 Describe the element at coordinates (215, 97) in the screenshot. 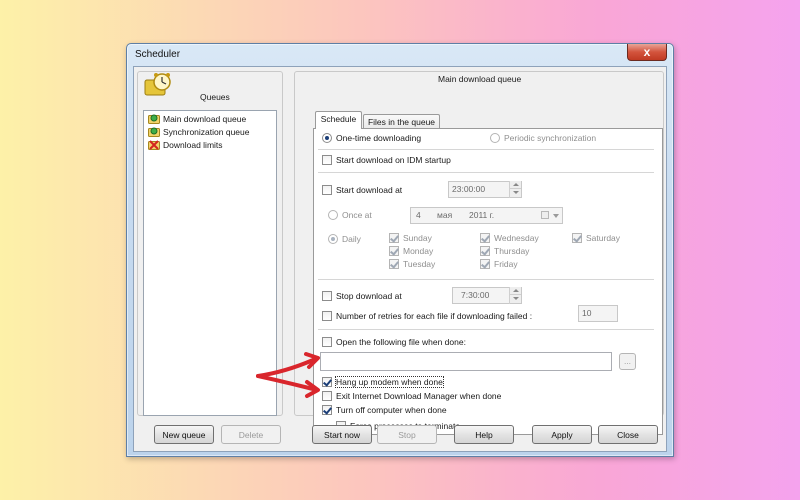

I see `queues-header: Queues` at that location.